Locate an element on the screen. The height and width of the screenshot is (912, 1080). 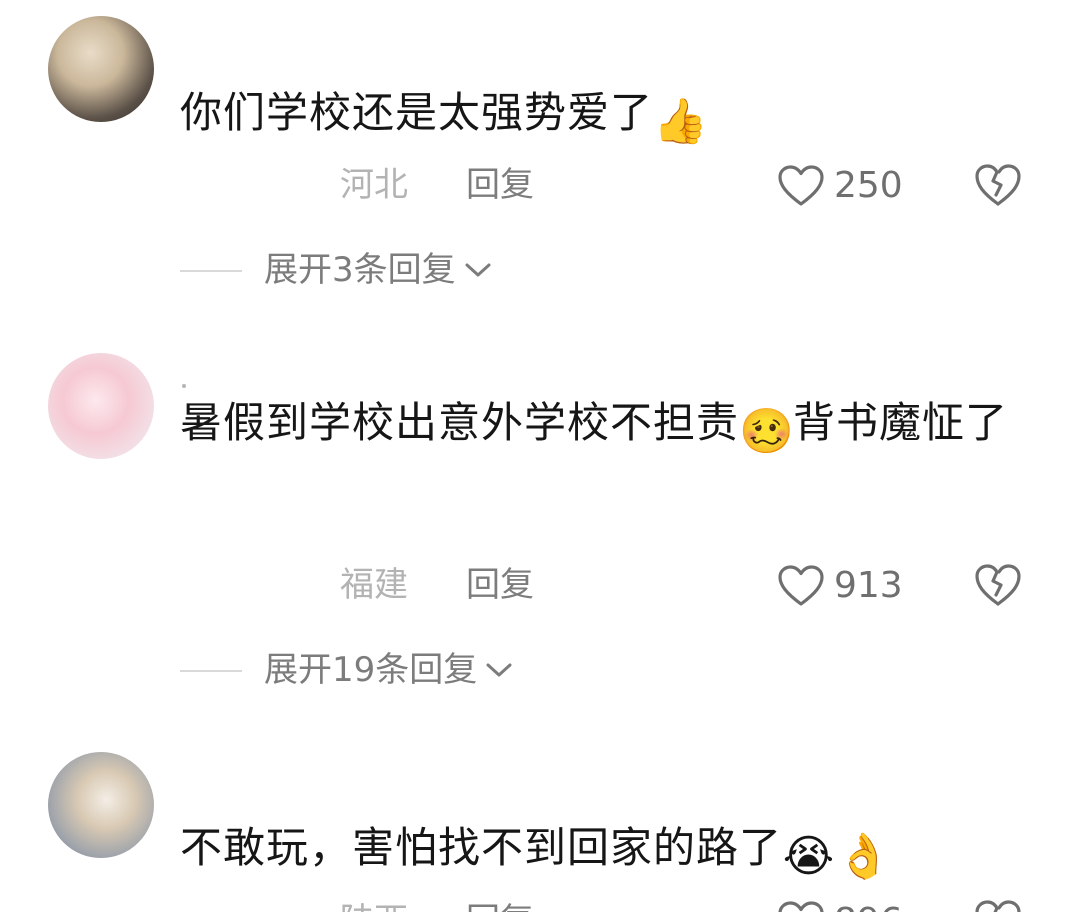
like-button: 250 is located at coordinates (840, 186).